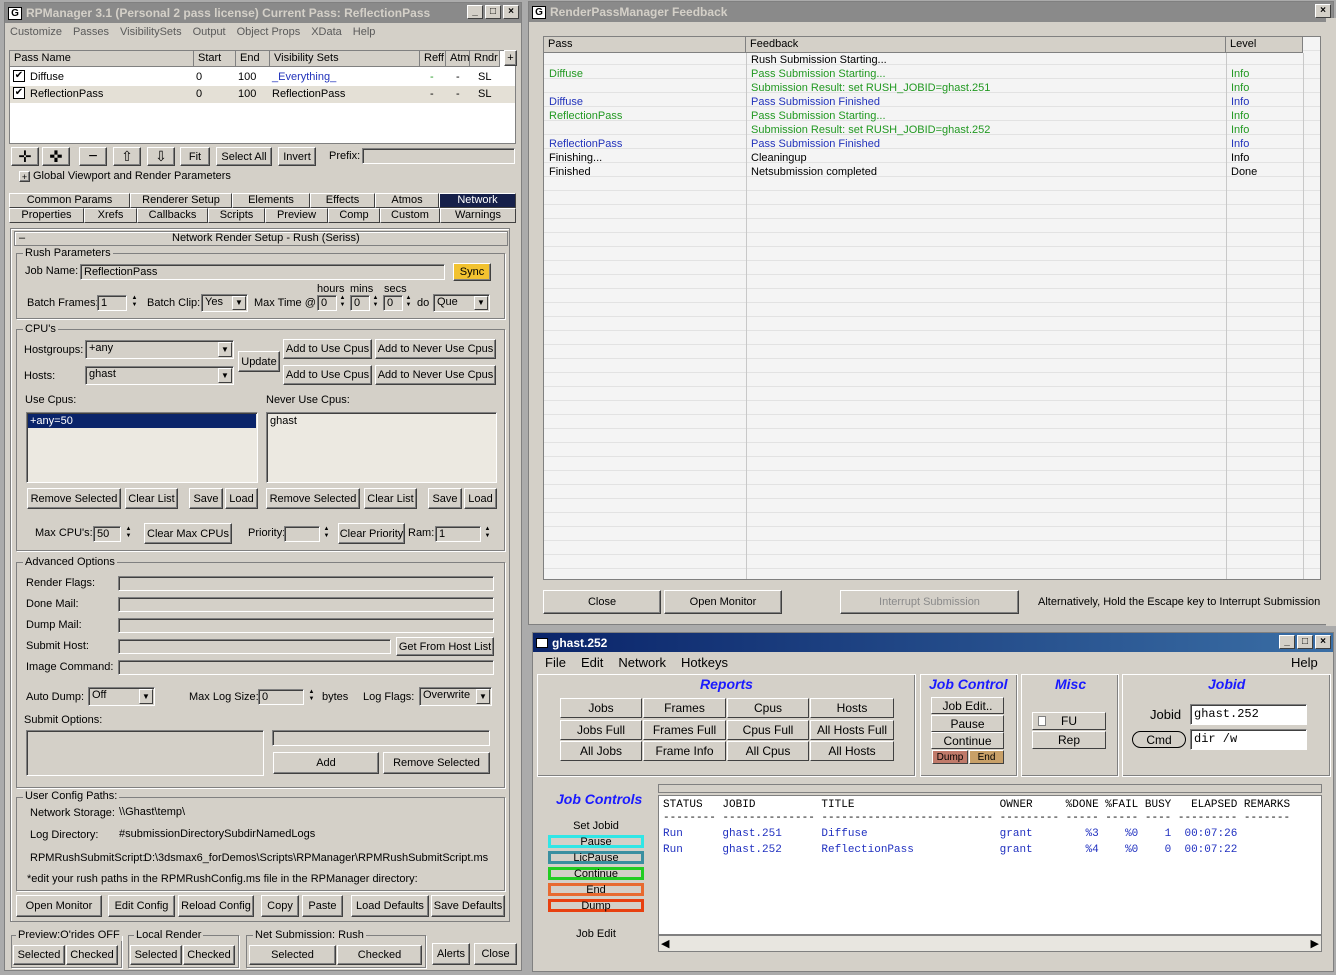  What do you see at coordinates (371, 533) in the screenshot?
I see `clear-priority-button: Clear Priority` at bounding box center [371, 533].